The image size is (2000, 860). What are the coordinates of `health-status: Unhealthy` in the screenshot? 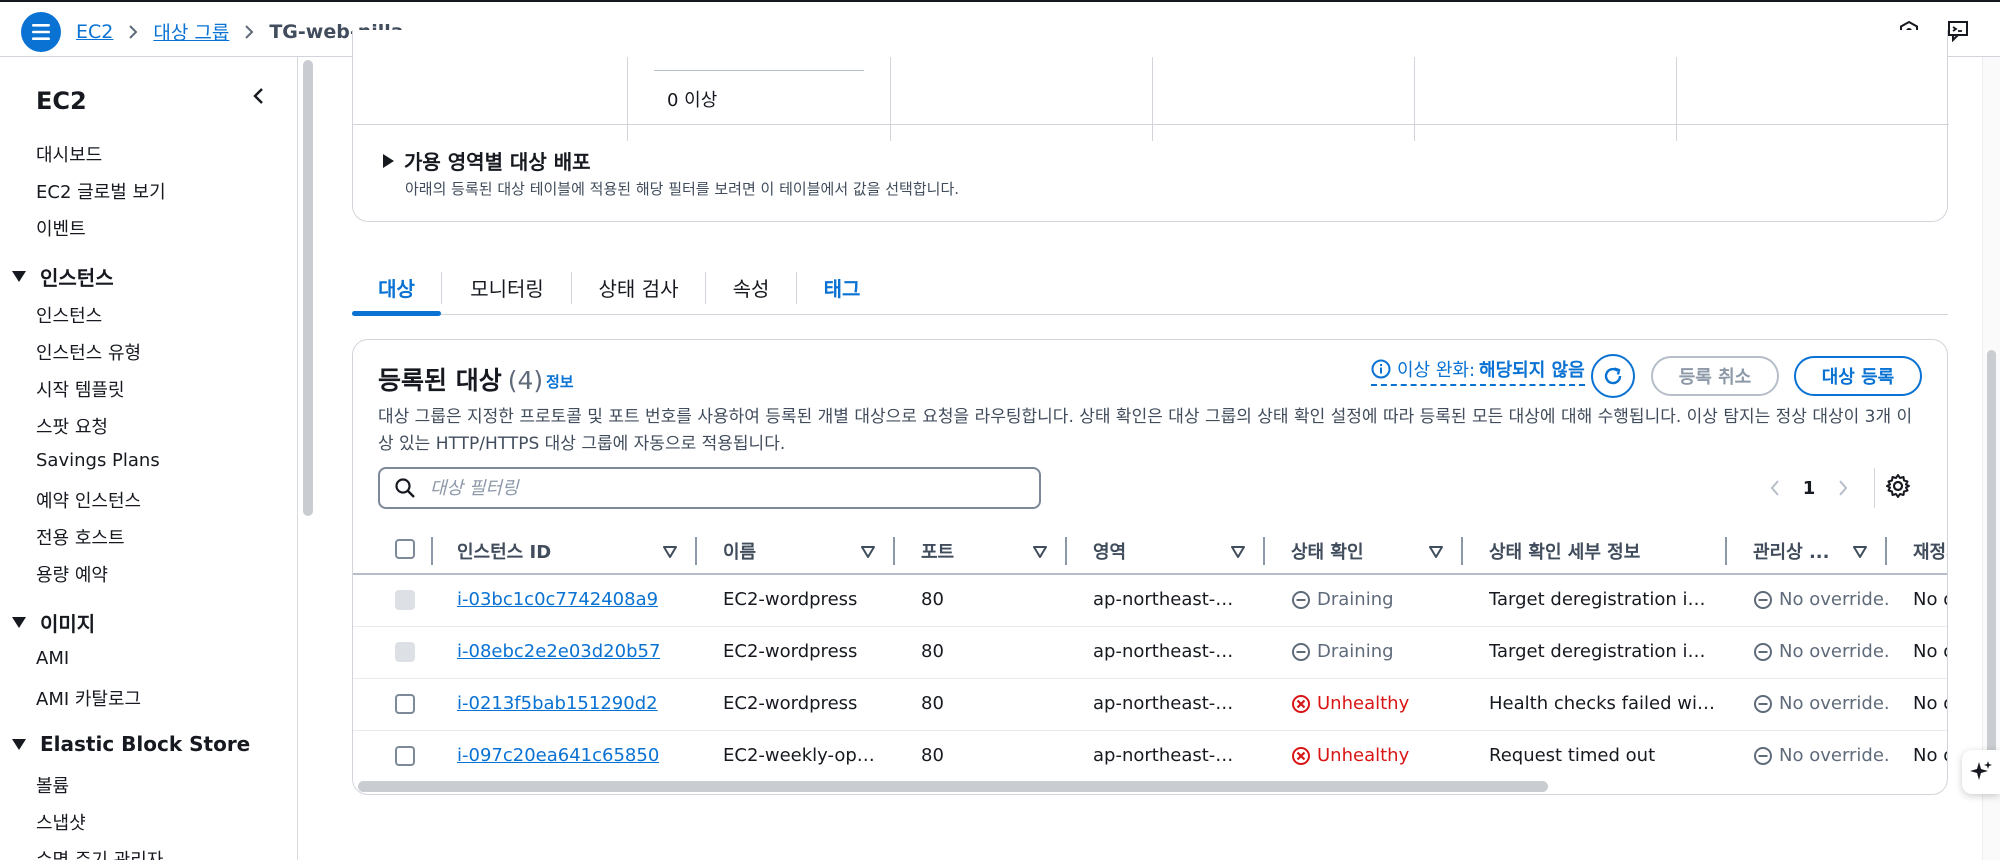 It's located at (1350, 755).